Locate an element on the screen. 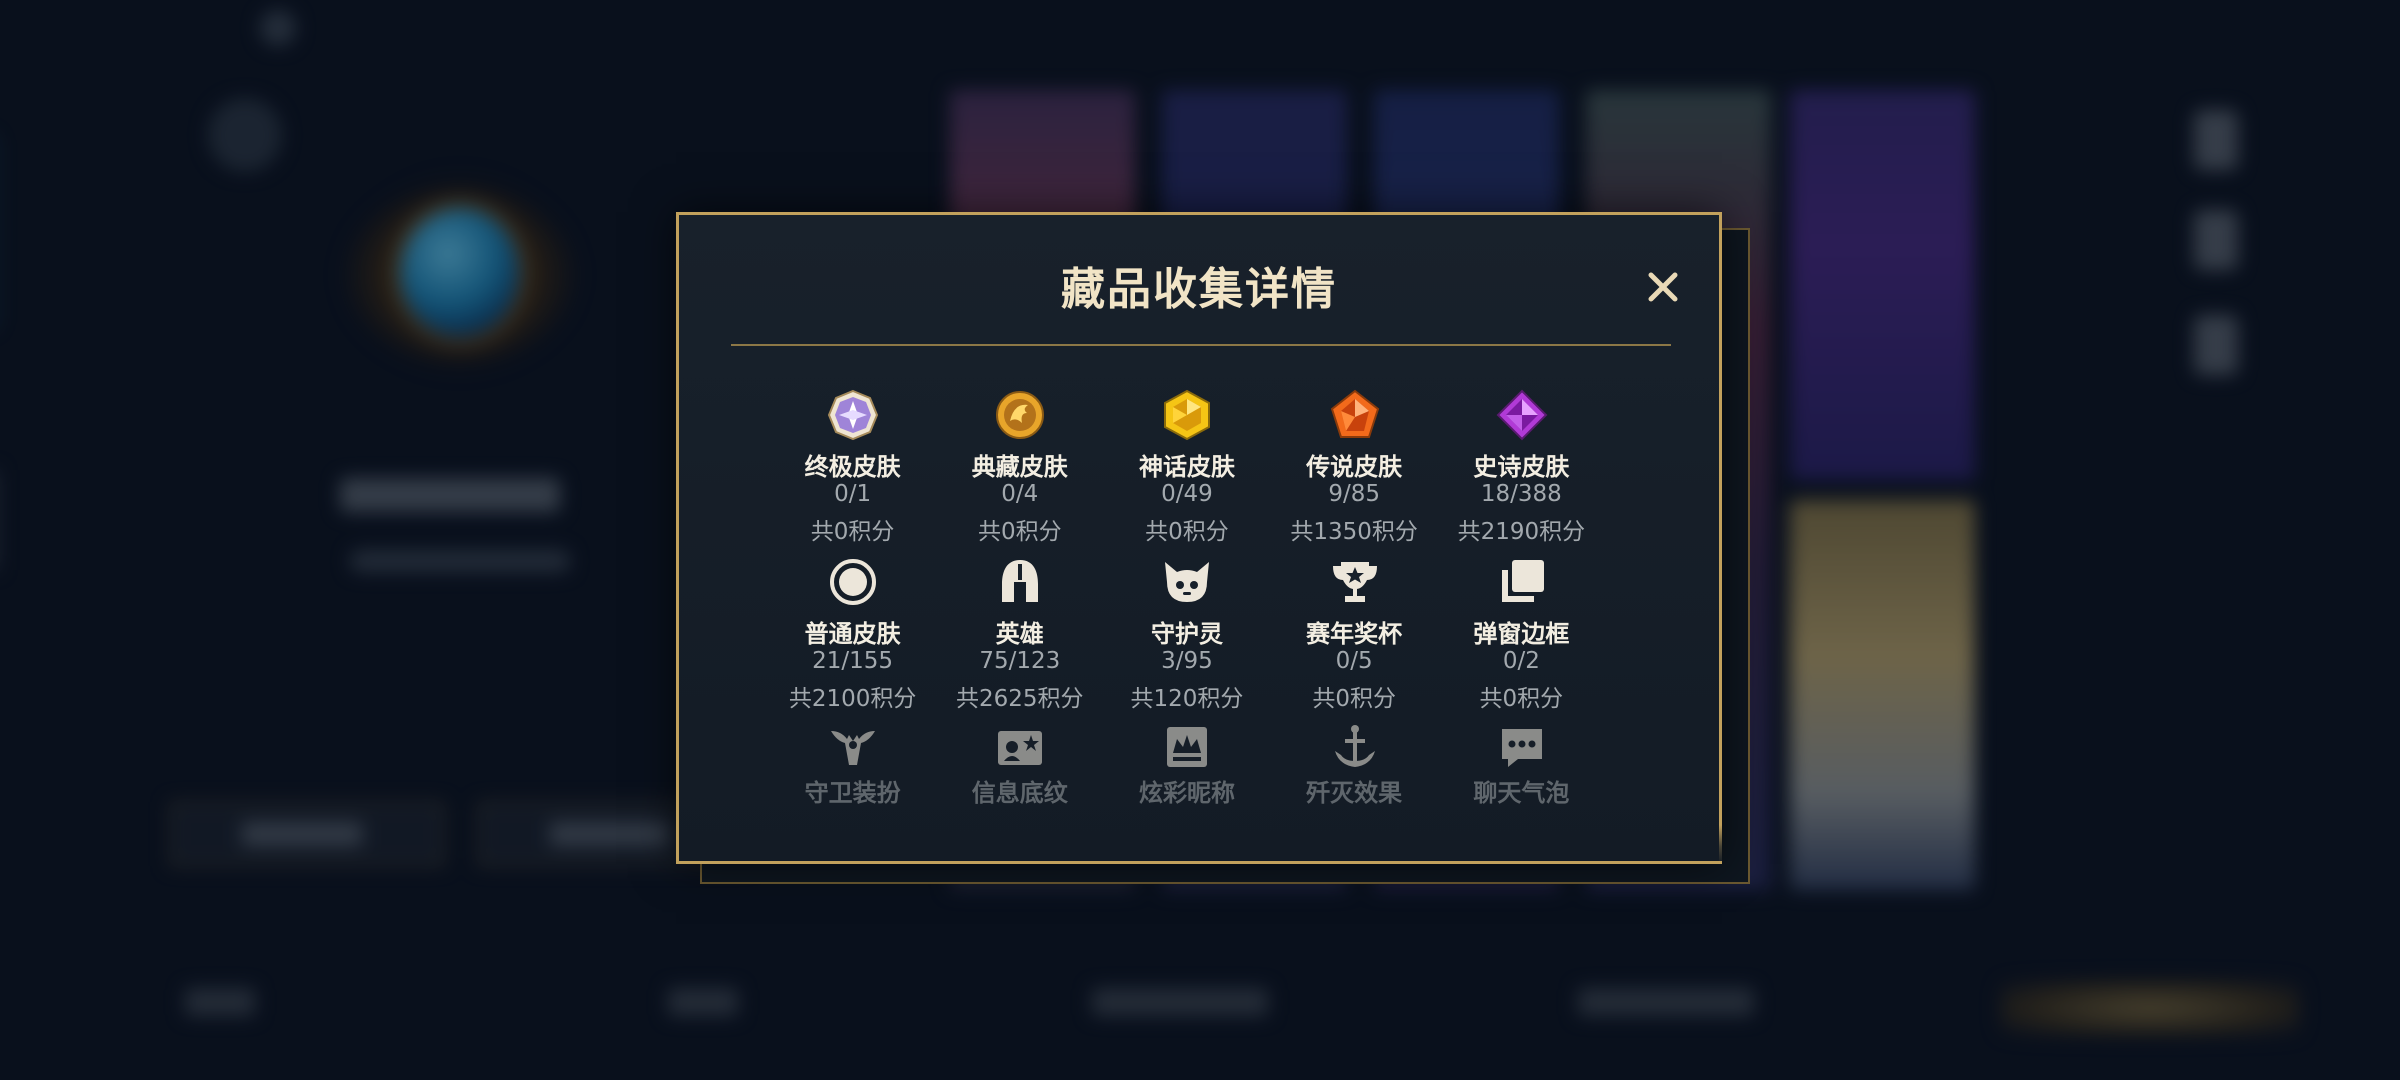 This screenshot has height=1080, width=2400. guardian-icon is located at coordinates (1187, 582).